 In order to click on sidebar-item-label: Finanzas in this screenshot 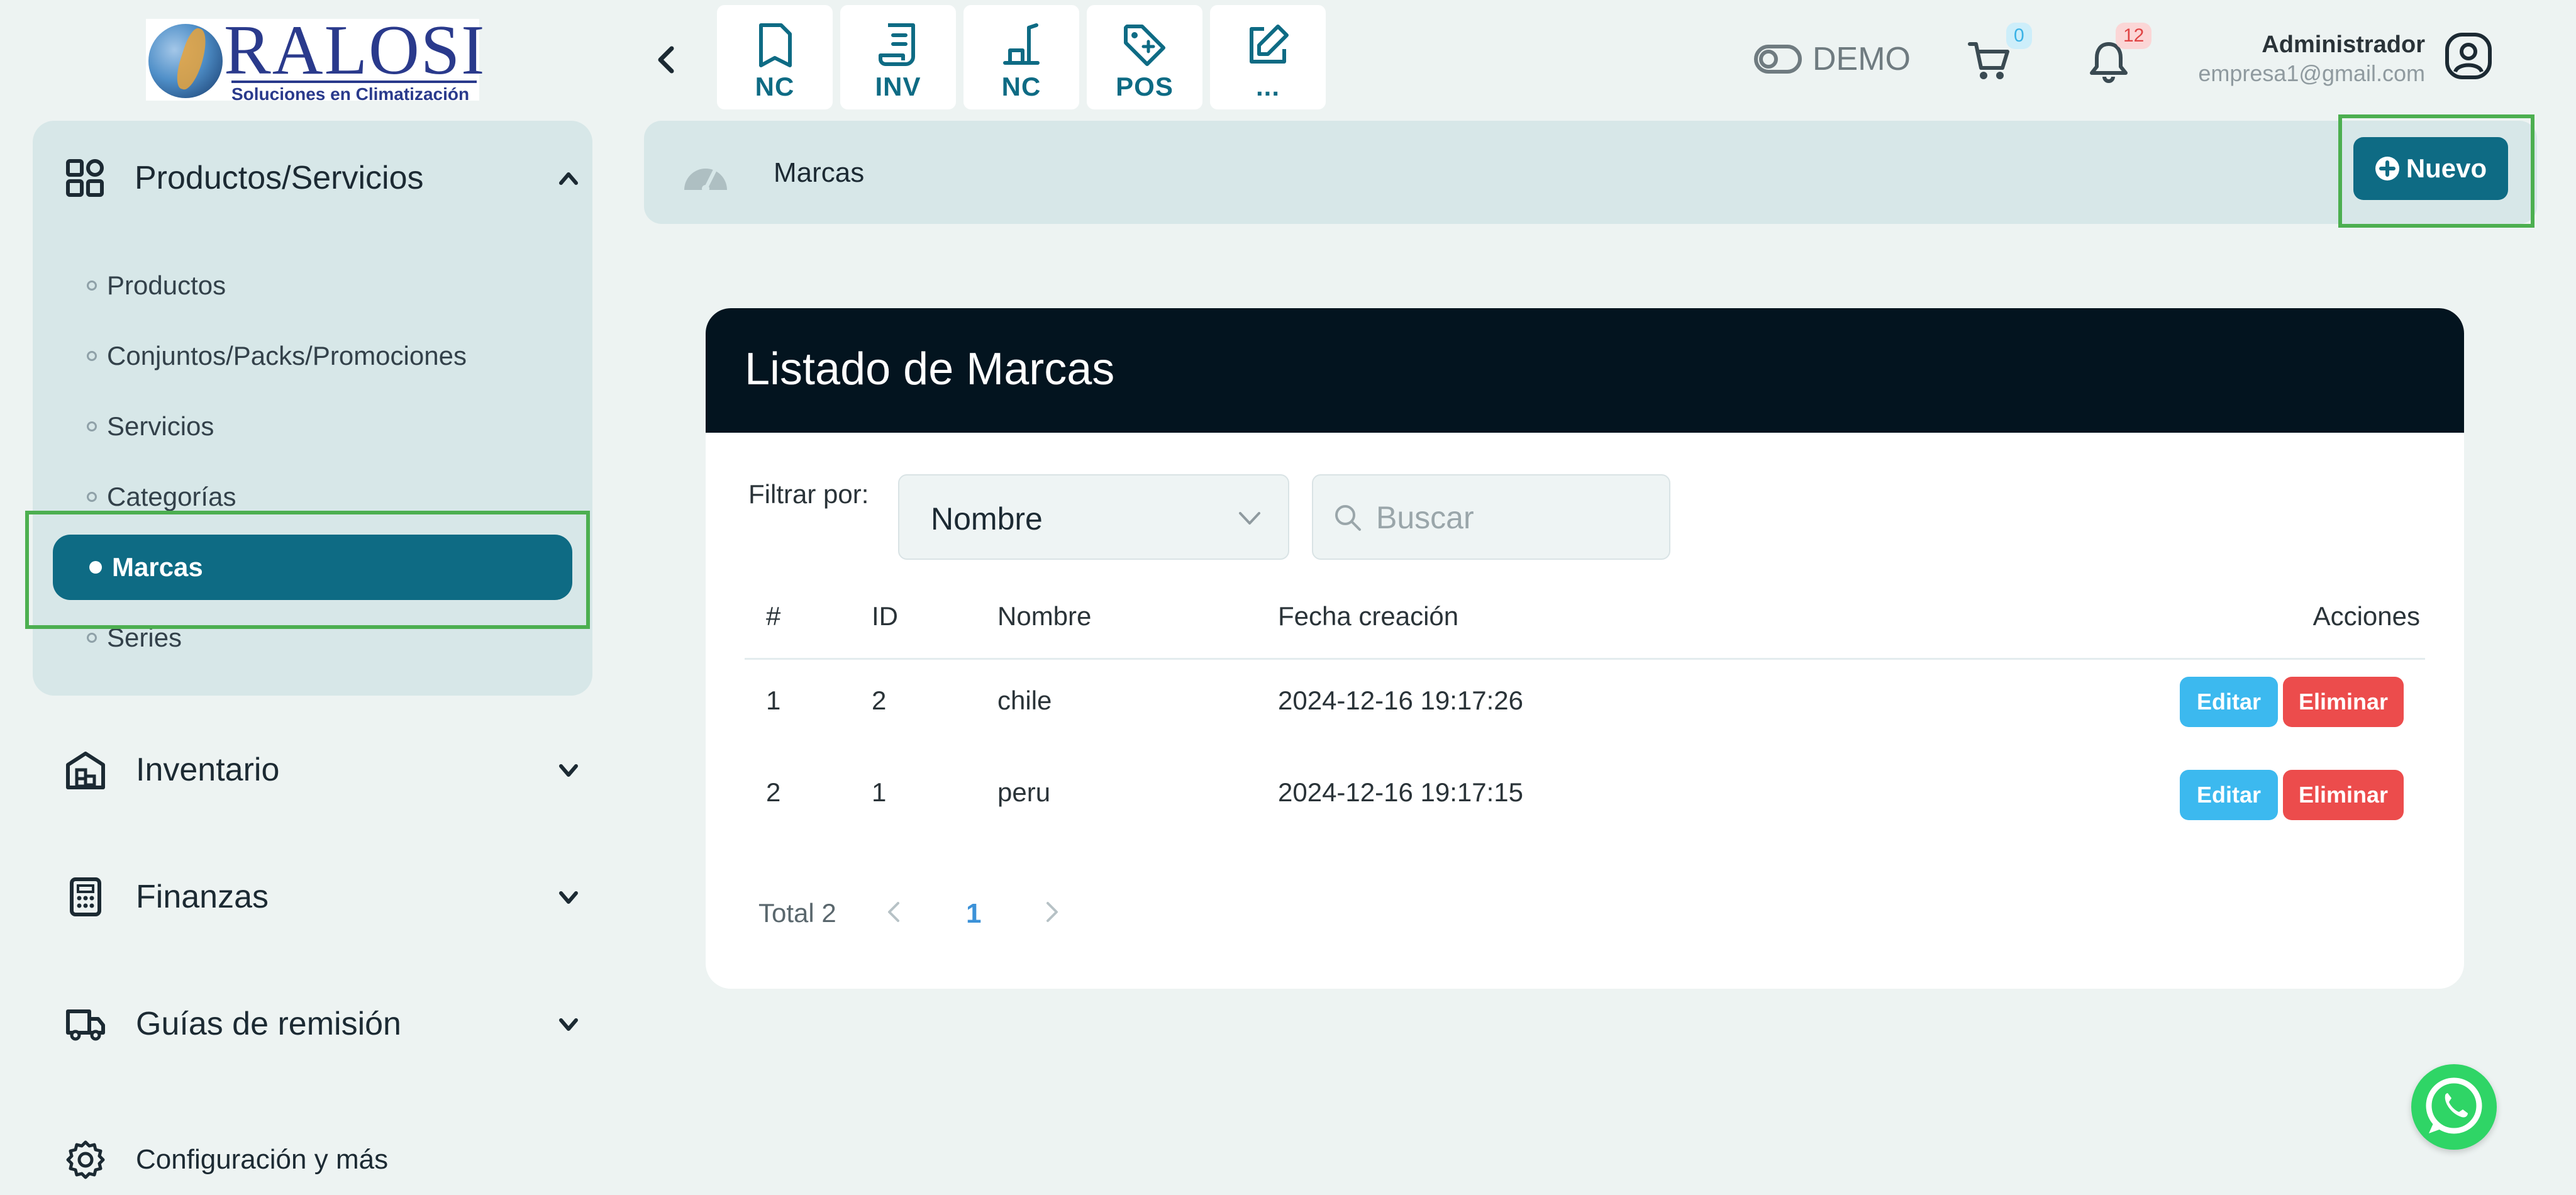, I will do `click(202, 897)`.